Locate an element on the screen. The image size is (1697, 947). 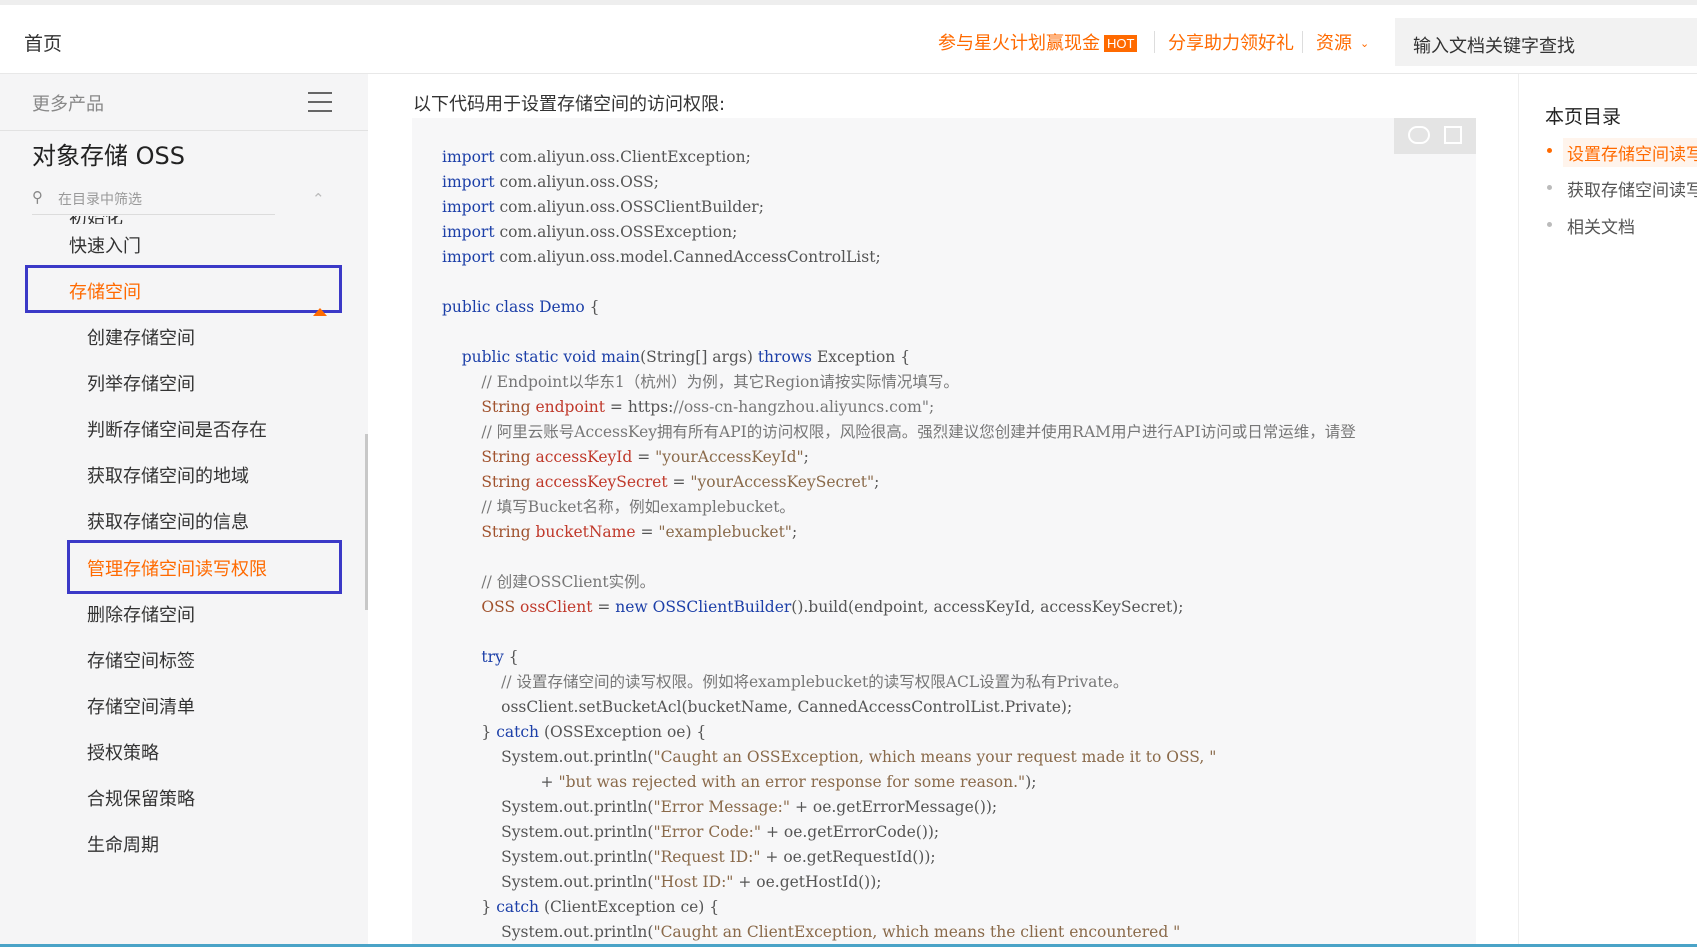
toc-item-get-acl: 获取存储空间读写 is located at coordinates (1632, 188).